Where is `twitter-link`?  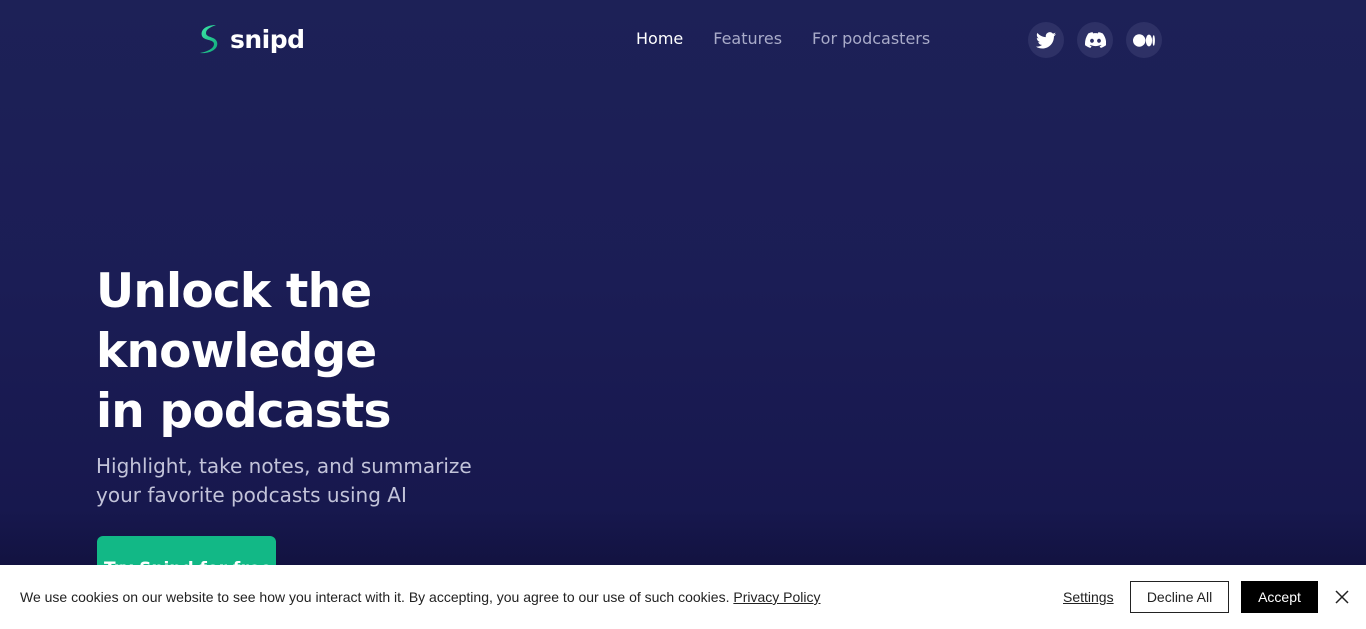 twitter-link is located at coordinates (1046, 40).